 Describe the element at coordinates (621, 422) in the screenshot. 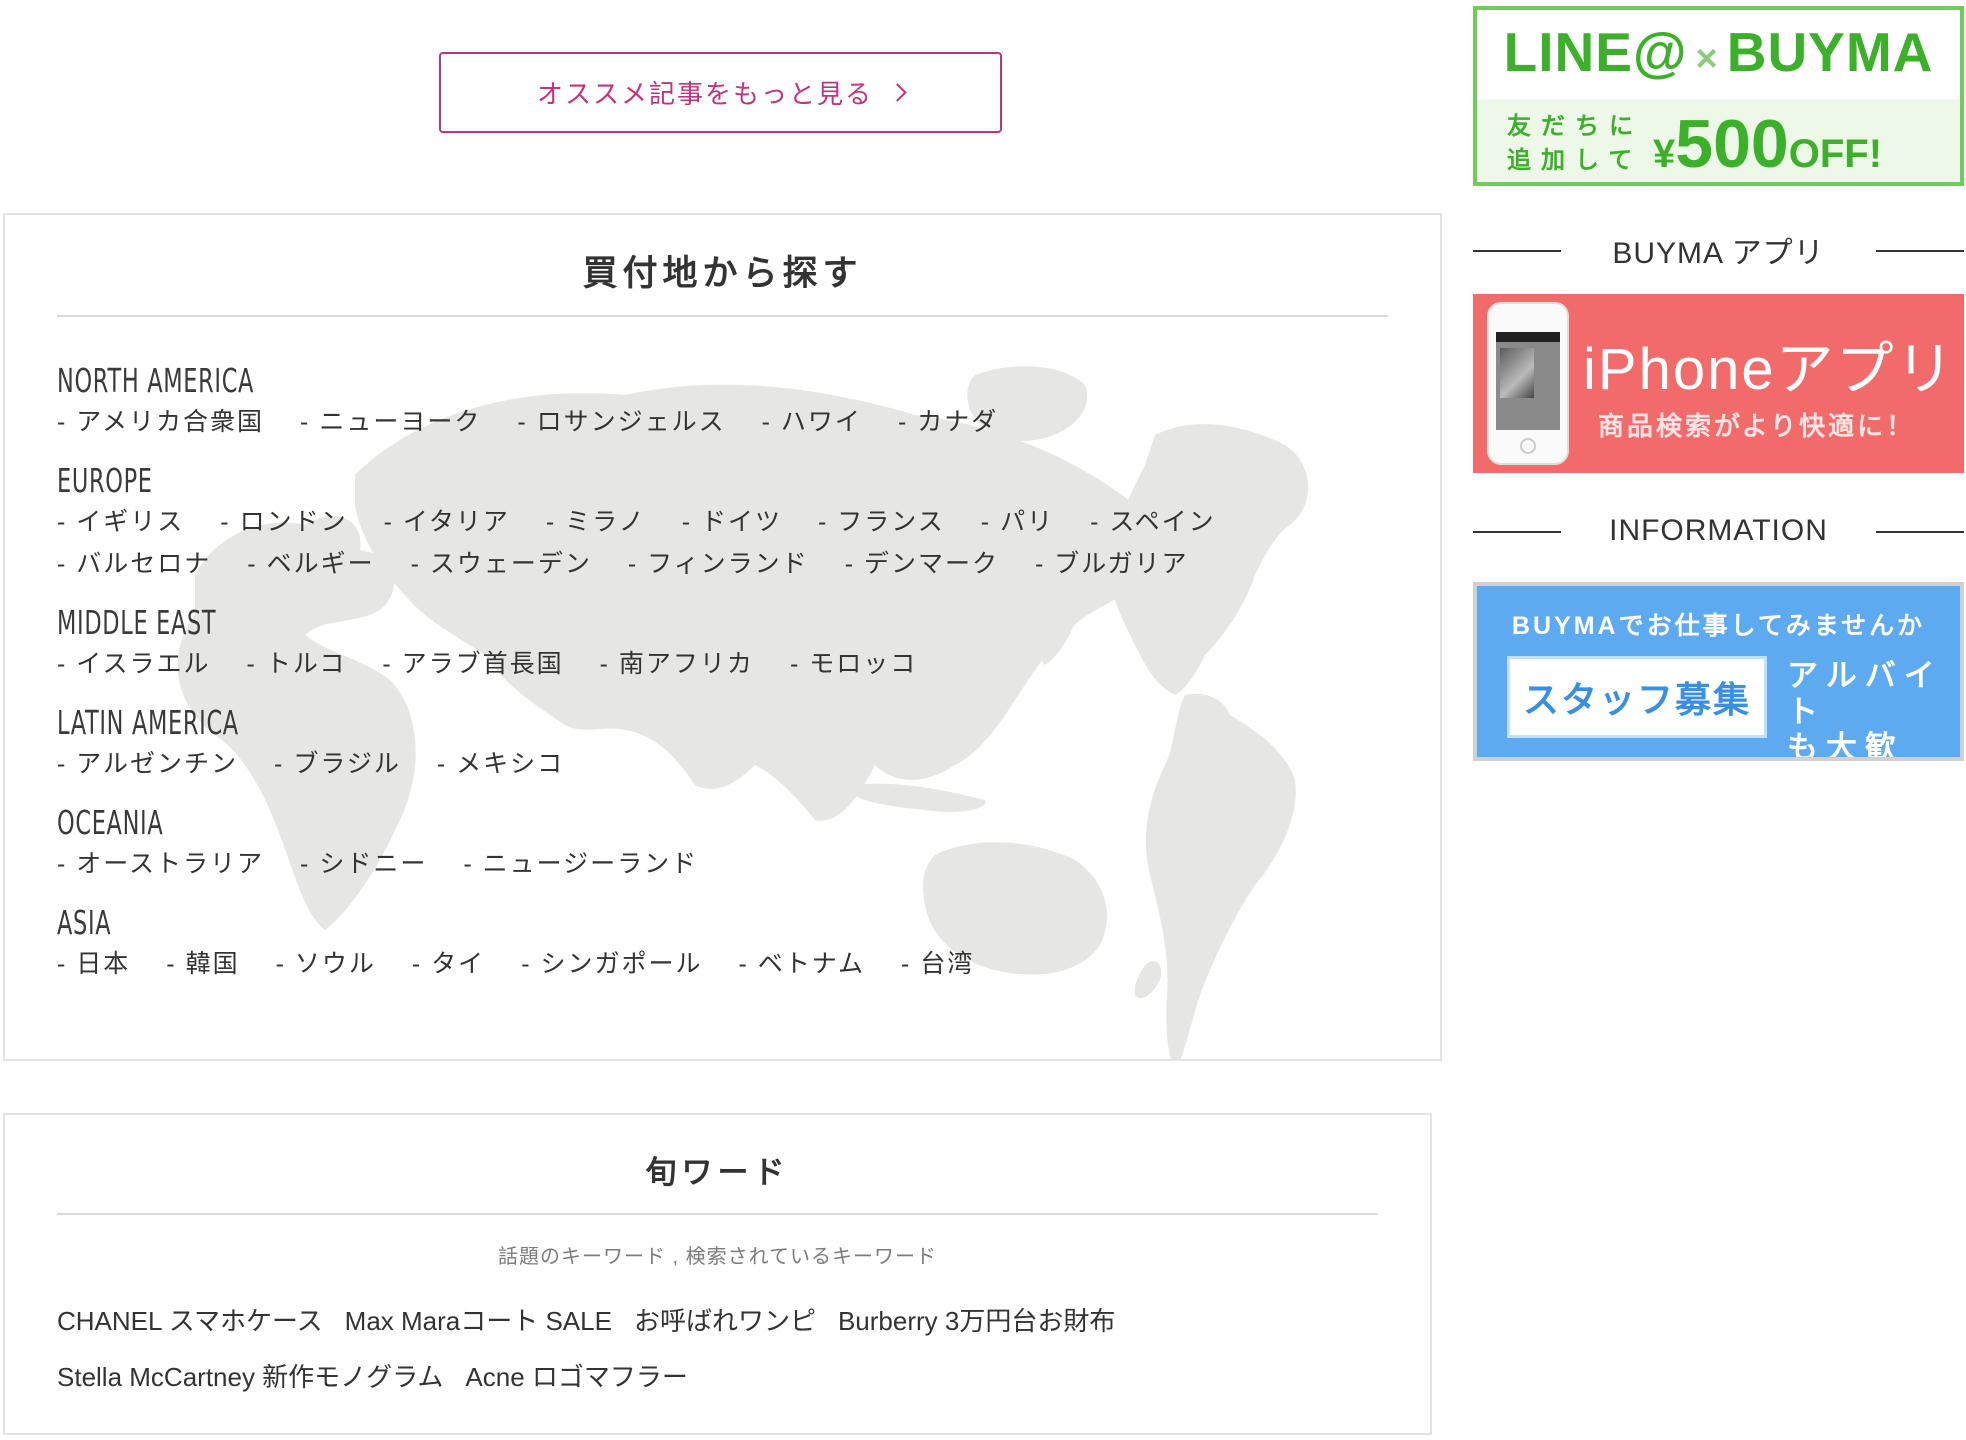

I see `region-link: ロサンジェルス` at that location.